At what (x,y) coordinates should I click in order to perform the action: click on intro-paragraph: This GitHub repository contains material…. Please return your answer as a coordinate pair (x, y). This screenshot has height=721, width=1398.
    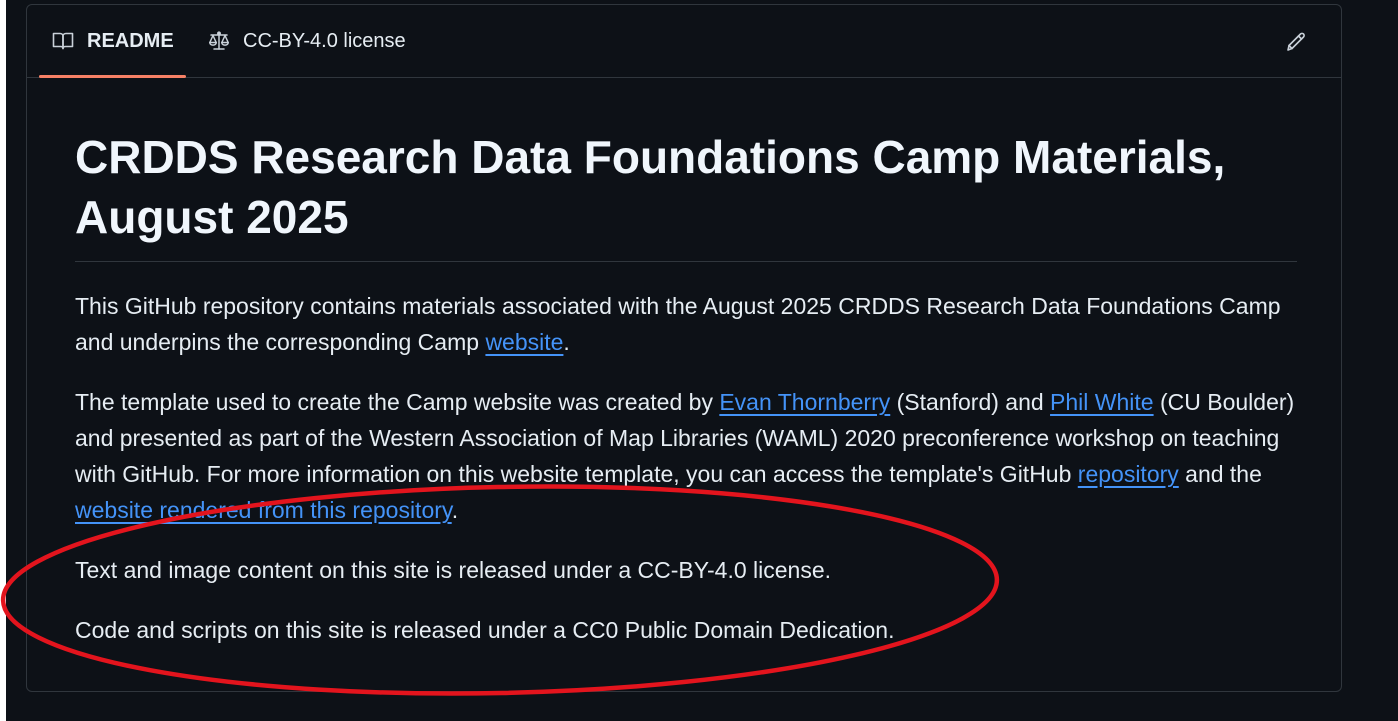
    Looking at the image, I should click on (686, 324).